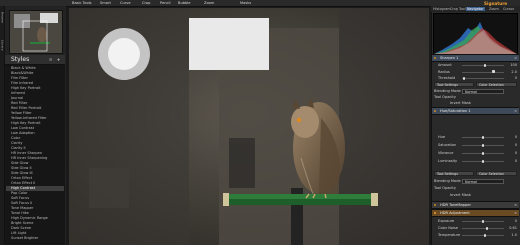 The height and width of the screenshot is (245, 520). Describe the element at coordinates (35, 208) in the screenshot. I see `style-list-item: Tone Mapper` at that location.